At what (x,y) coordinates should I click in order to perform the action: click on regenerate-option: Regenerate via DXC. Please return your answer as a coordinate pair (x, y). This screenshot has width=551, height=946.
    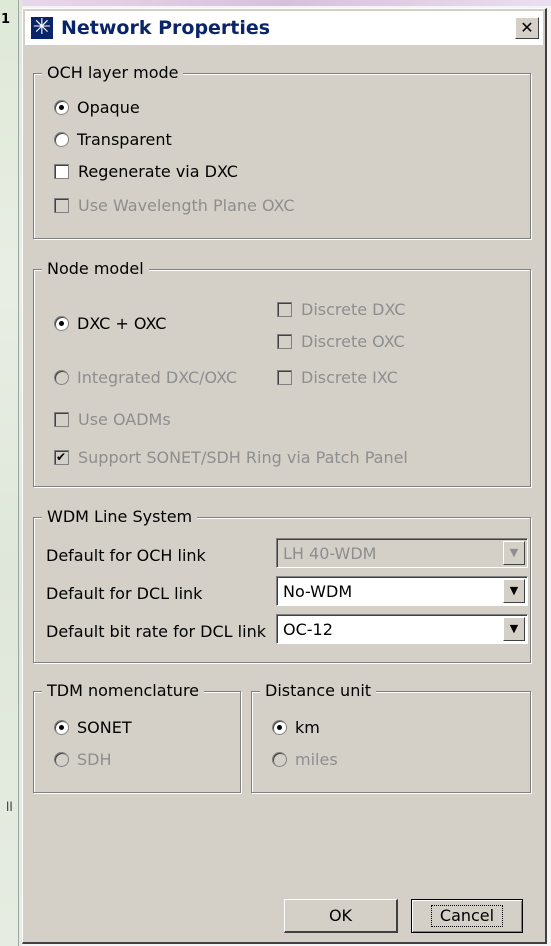
    Looking at the image, I should click on (146, 171).